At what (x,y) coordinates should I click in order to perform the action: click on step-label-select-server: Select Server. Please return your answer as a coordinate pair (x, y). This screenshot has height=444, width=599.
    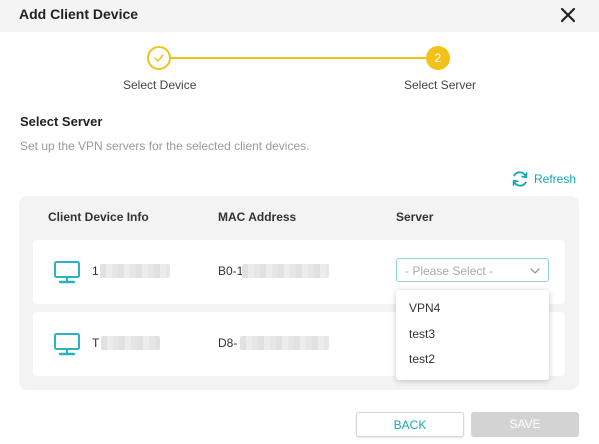
    Looking at the image, I should click on (440, 85).